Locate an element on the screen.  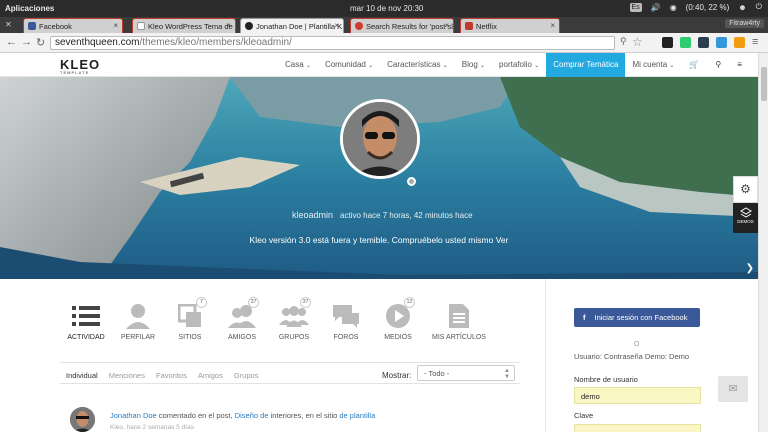
tab-jonathan-doe: Jonathan Doe | Plantilla K × is located at coordinates (292, 25).